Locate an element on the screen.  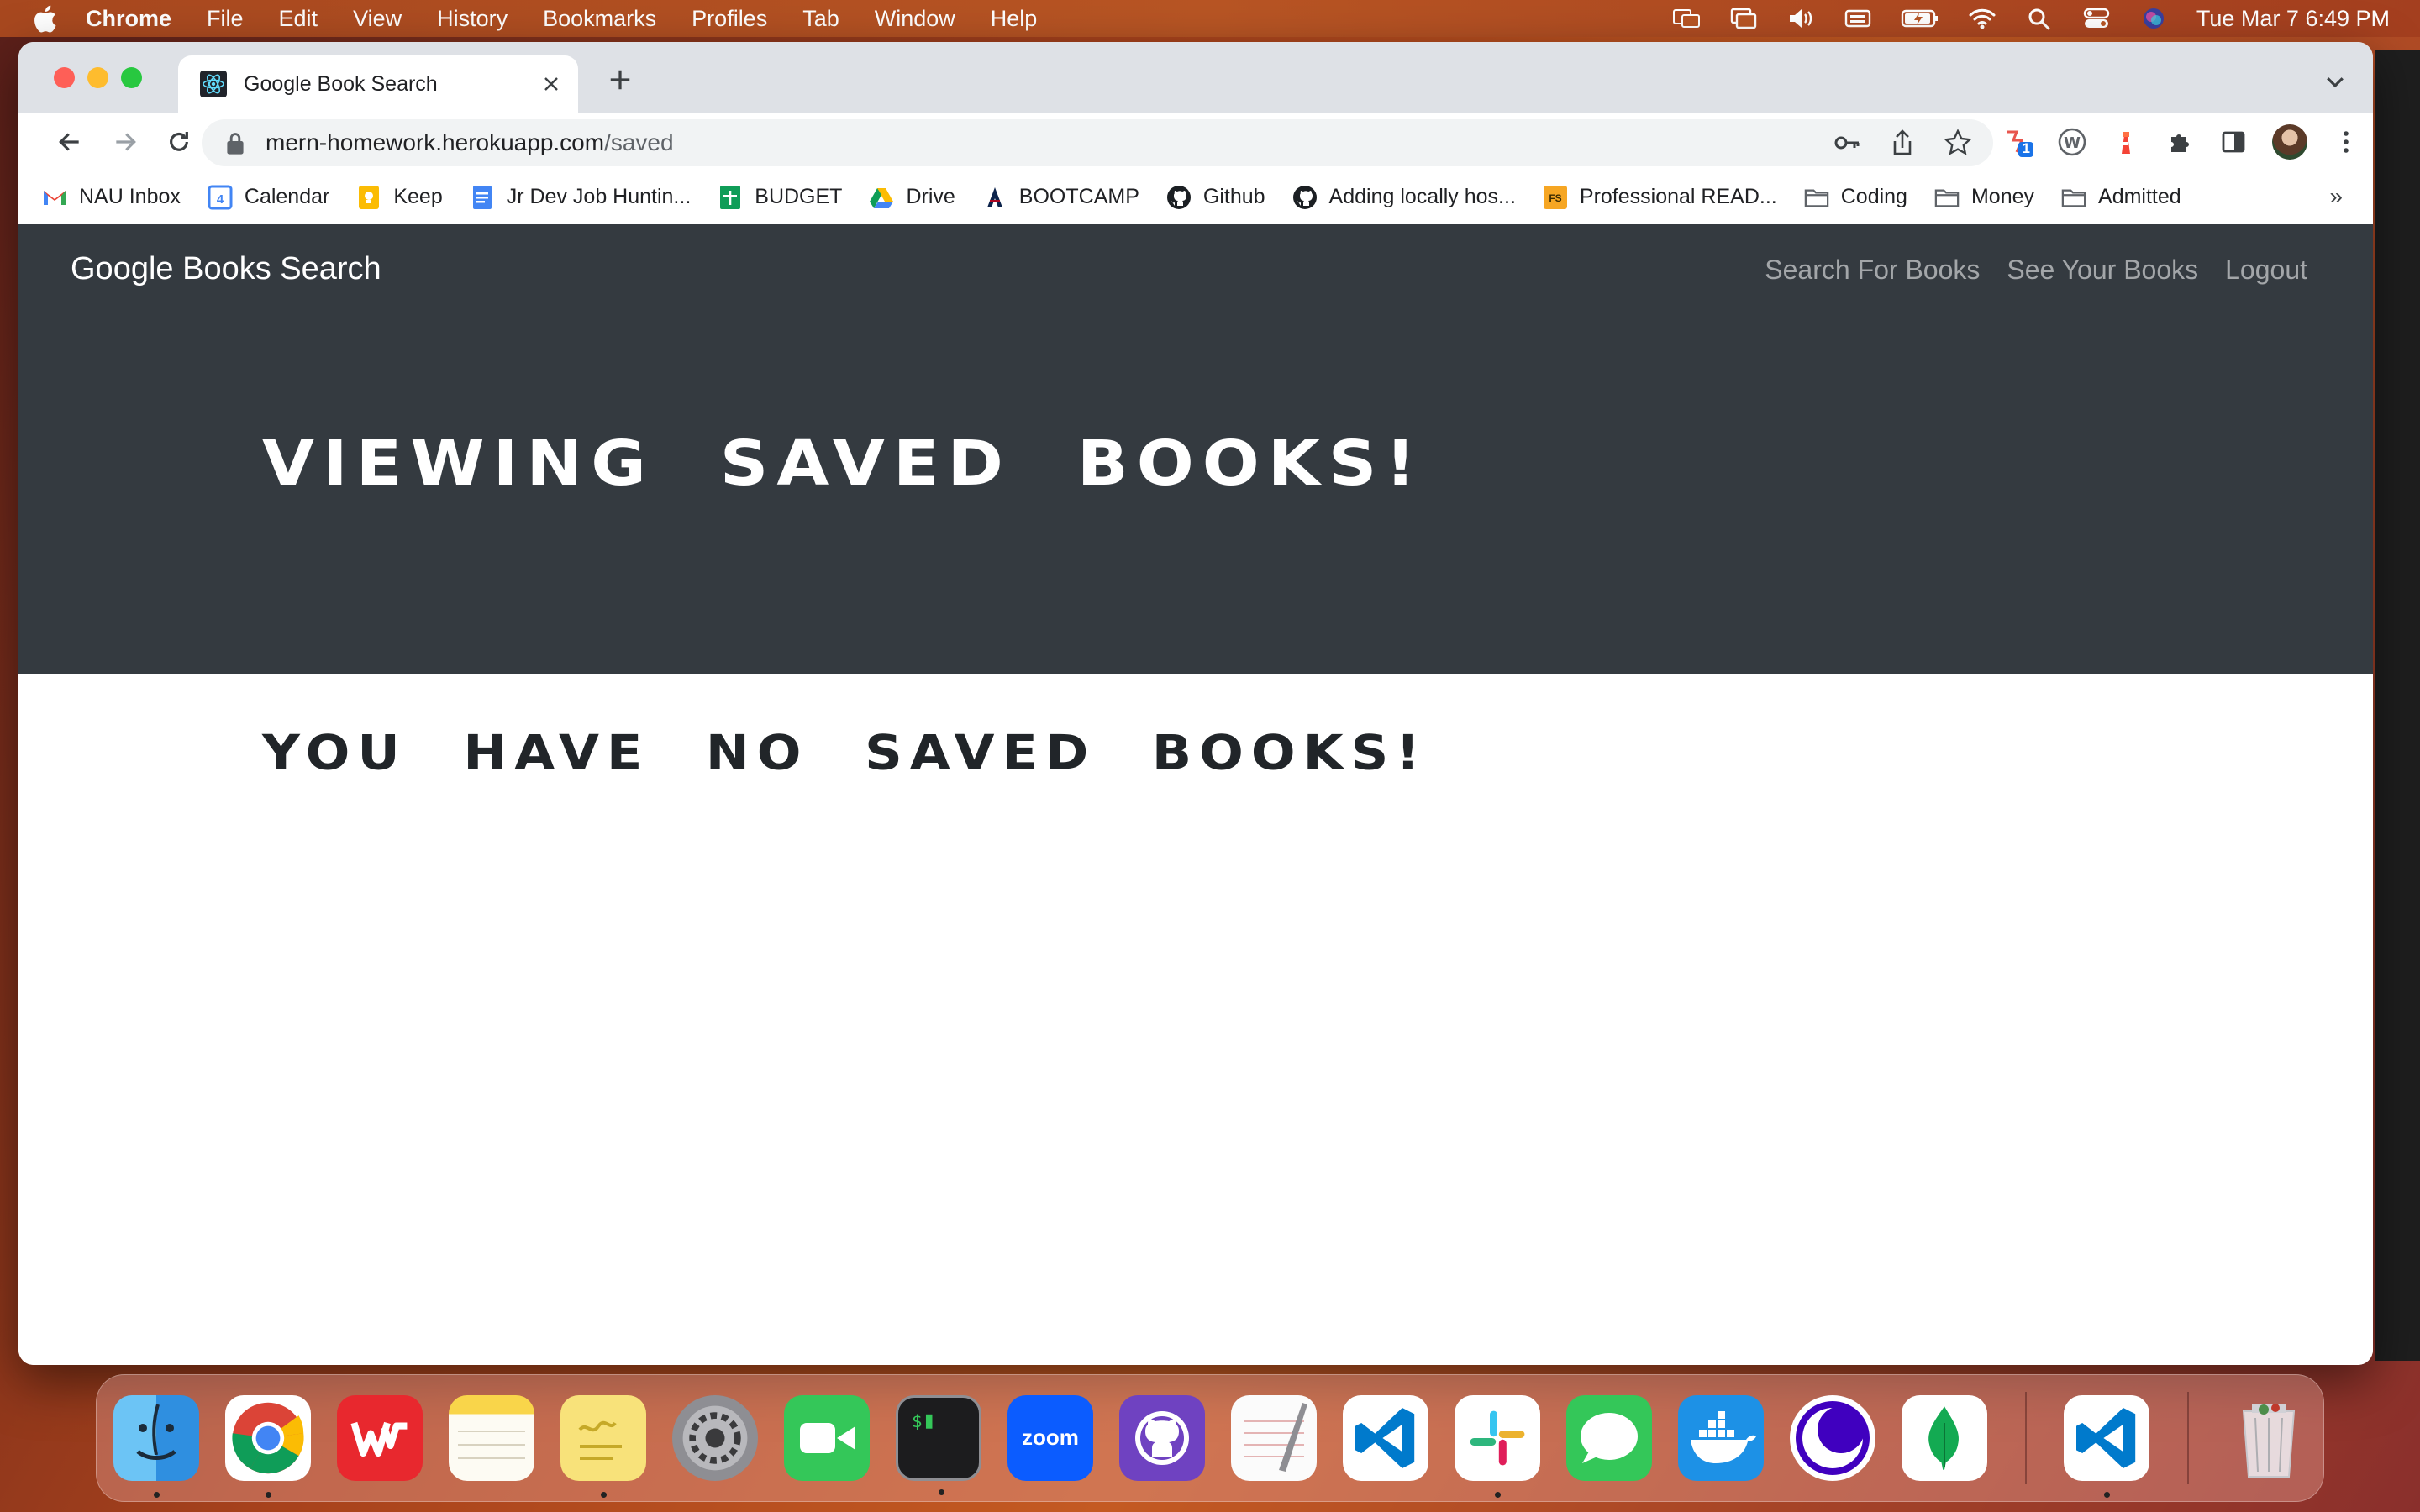
screen-mirroring-icon is located at coordinates (1743, 18).